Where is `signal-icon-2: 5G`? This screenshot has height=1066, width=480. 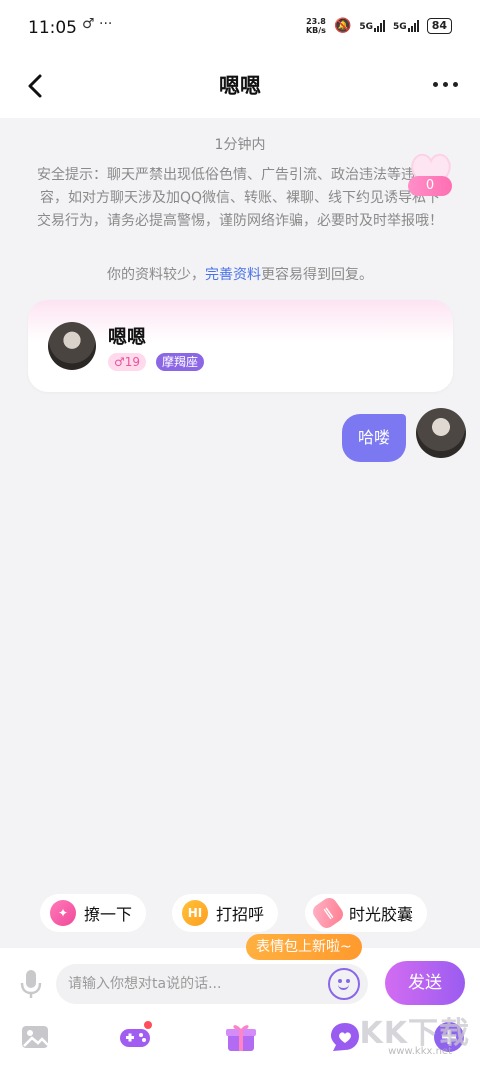 signal-icon-2: 5G is located at coordinates (406, 26).